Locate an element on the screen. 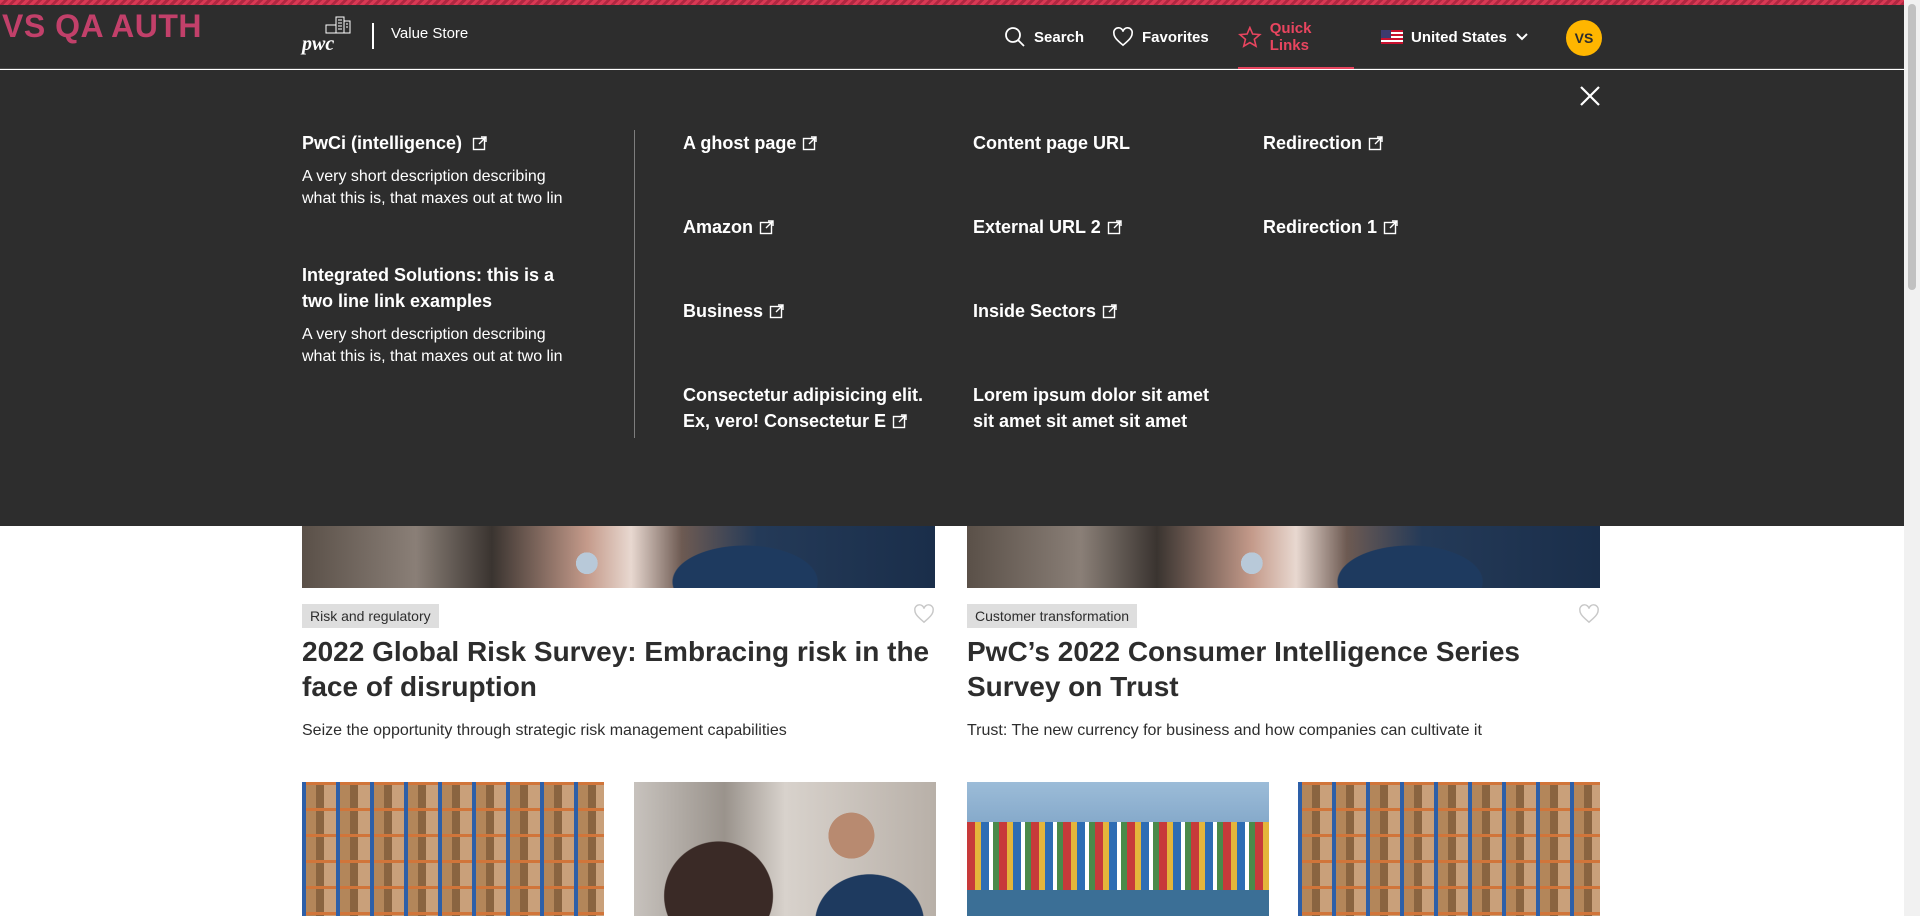  quick-link-label: Redirection is located at coordinates (1313, 143).